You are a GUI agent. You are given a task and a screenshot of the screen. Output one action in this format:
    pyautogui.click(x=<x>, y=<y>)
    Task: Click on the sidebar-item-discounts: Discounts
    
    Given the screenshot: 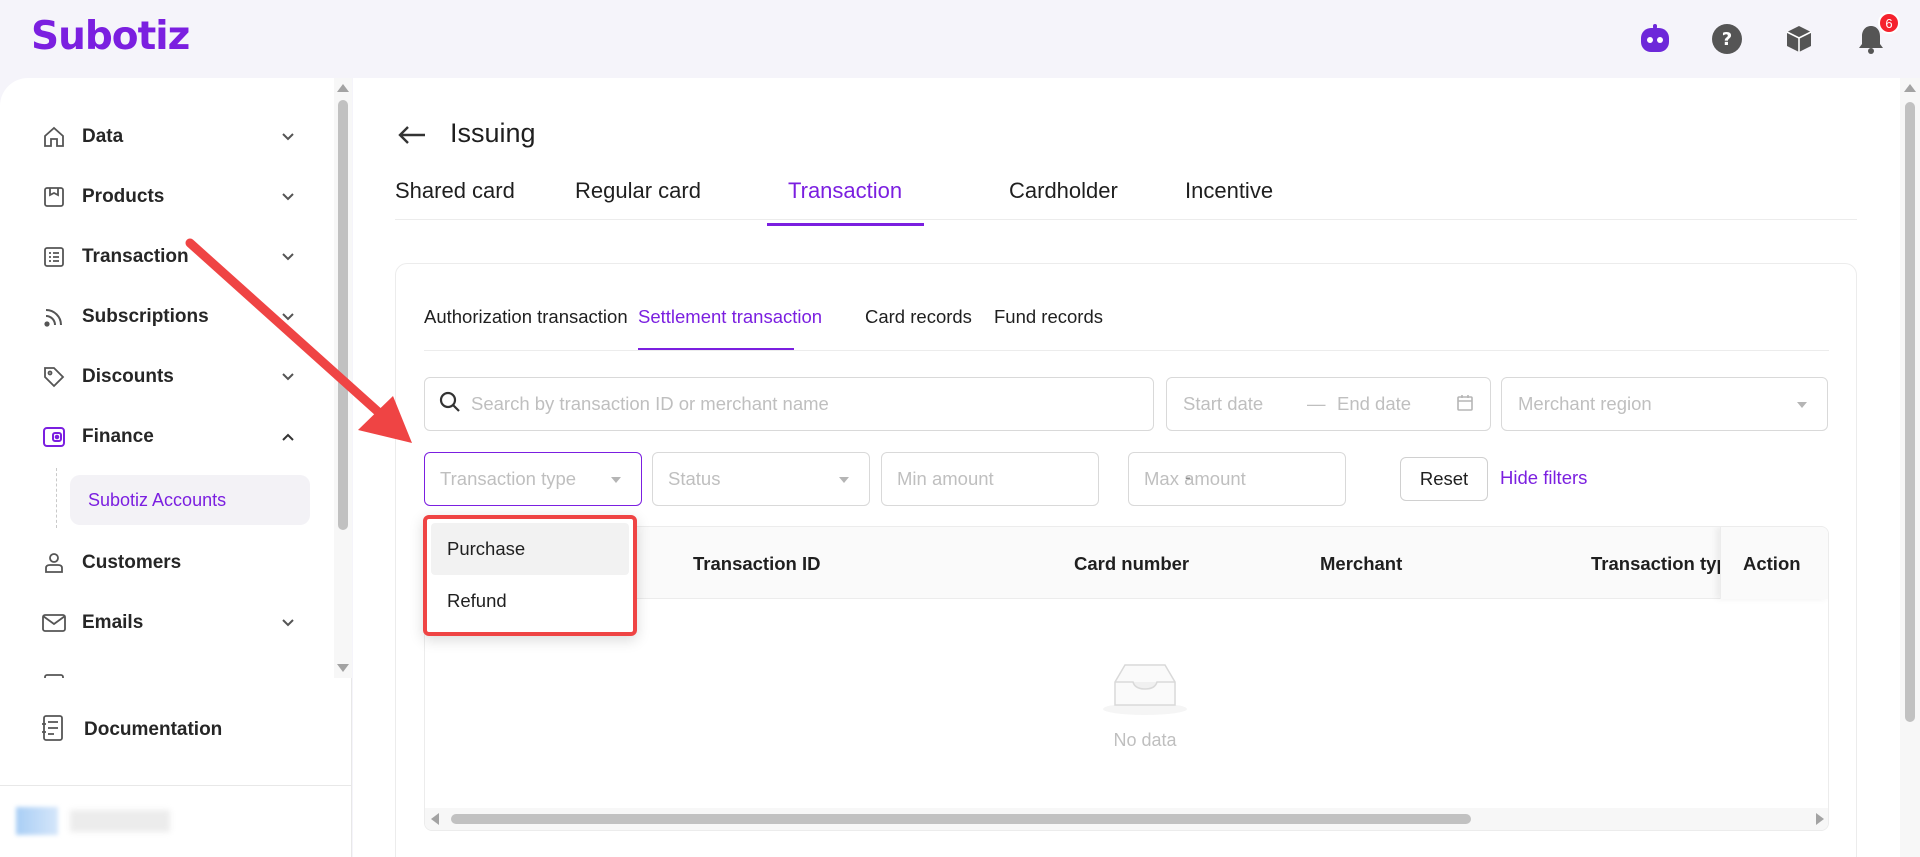 What is the action you would take?
    pyautogui.click(x=170, y=377)
    